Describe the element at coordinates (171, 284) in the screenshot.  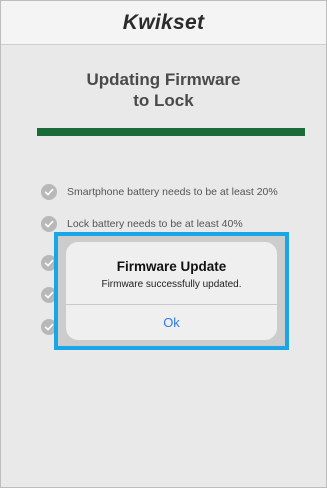
I see `alert-message: Firmware successfully updated.` at that location.